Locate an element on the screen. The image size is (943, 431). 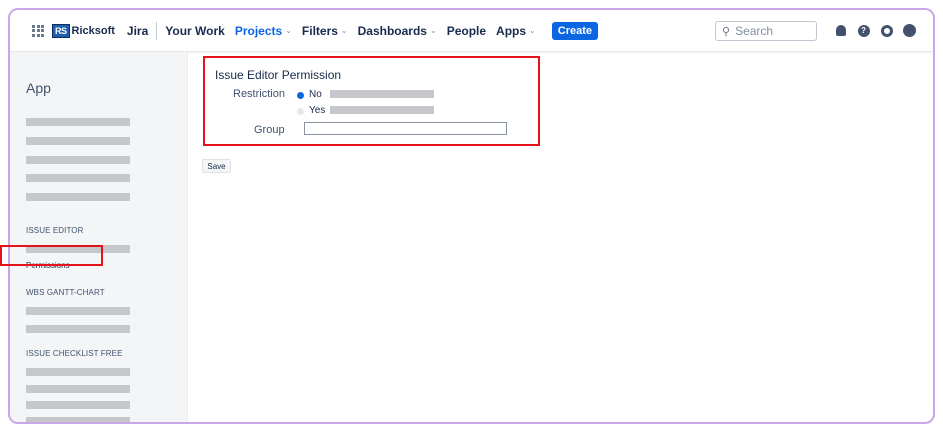
nav-filters: Filters ⌄ is located at coordinates (325, 31).